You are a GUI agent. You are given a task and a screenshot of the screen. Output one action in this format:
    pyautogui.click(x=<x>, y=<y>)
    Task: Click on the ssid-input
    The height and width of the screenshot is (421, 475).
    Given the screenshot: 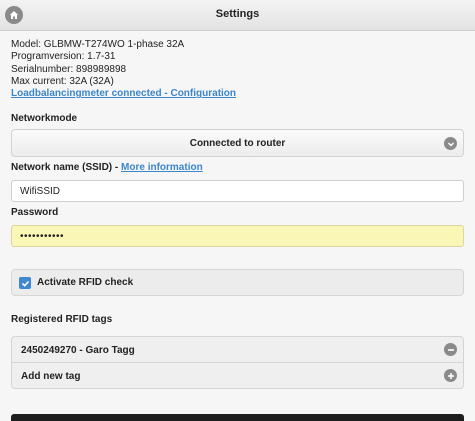 What is the action you would take?
    pyautogui.click(x=237, y=191)
    